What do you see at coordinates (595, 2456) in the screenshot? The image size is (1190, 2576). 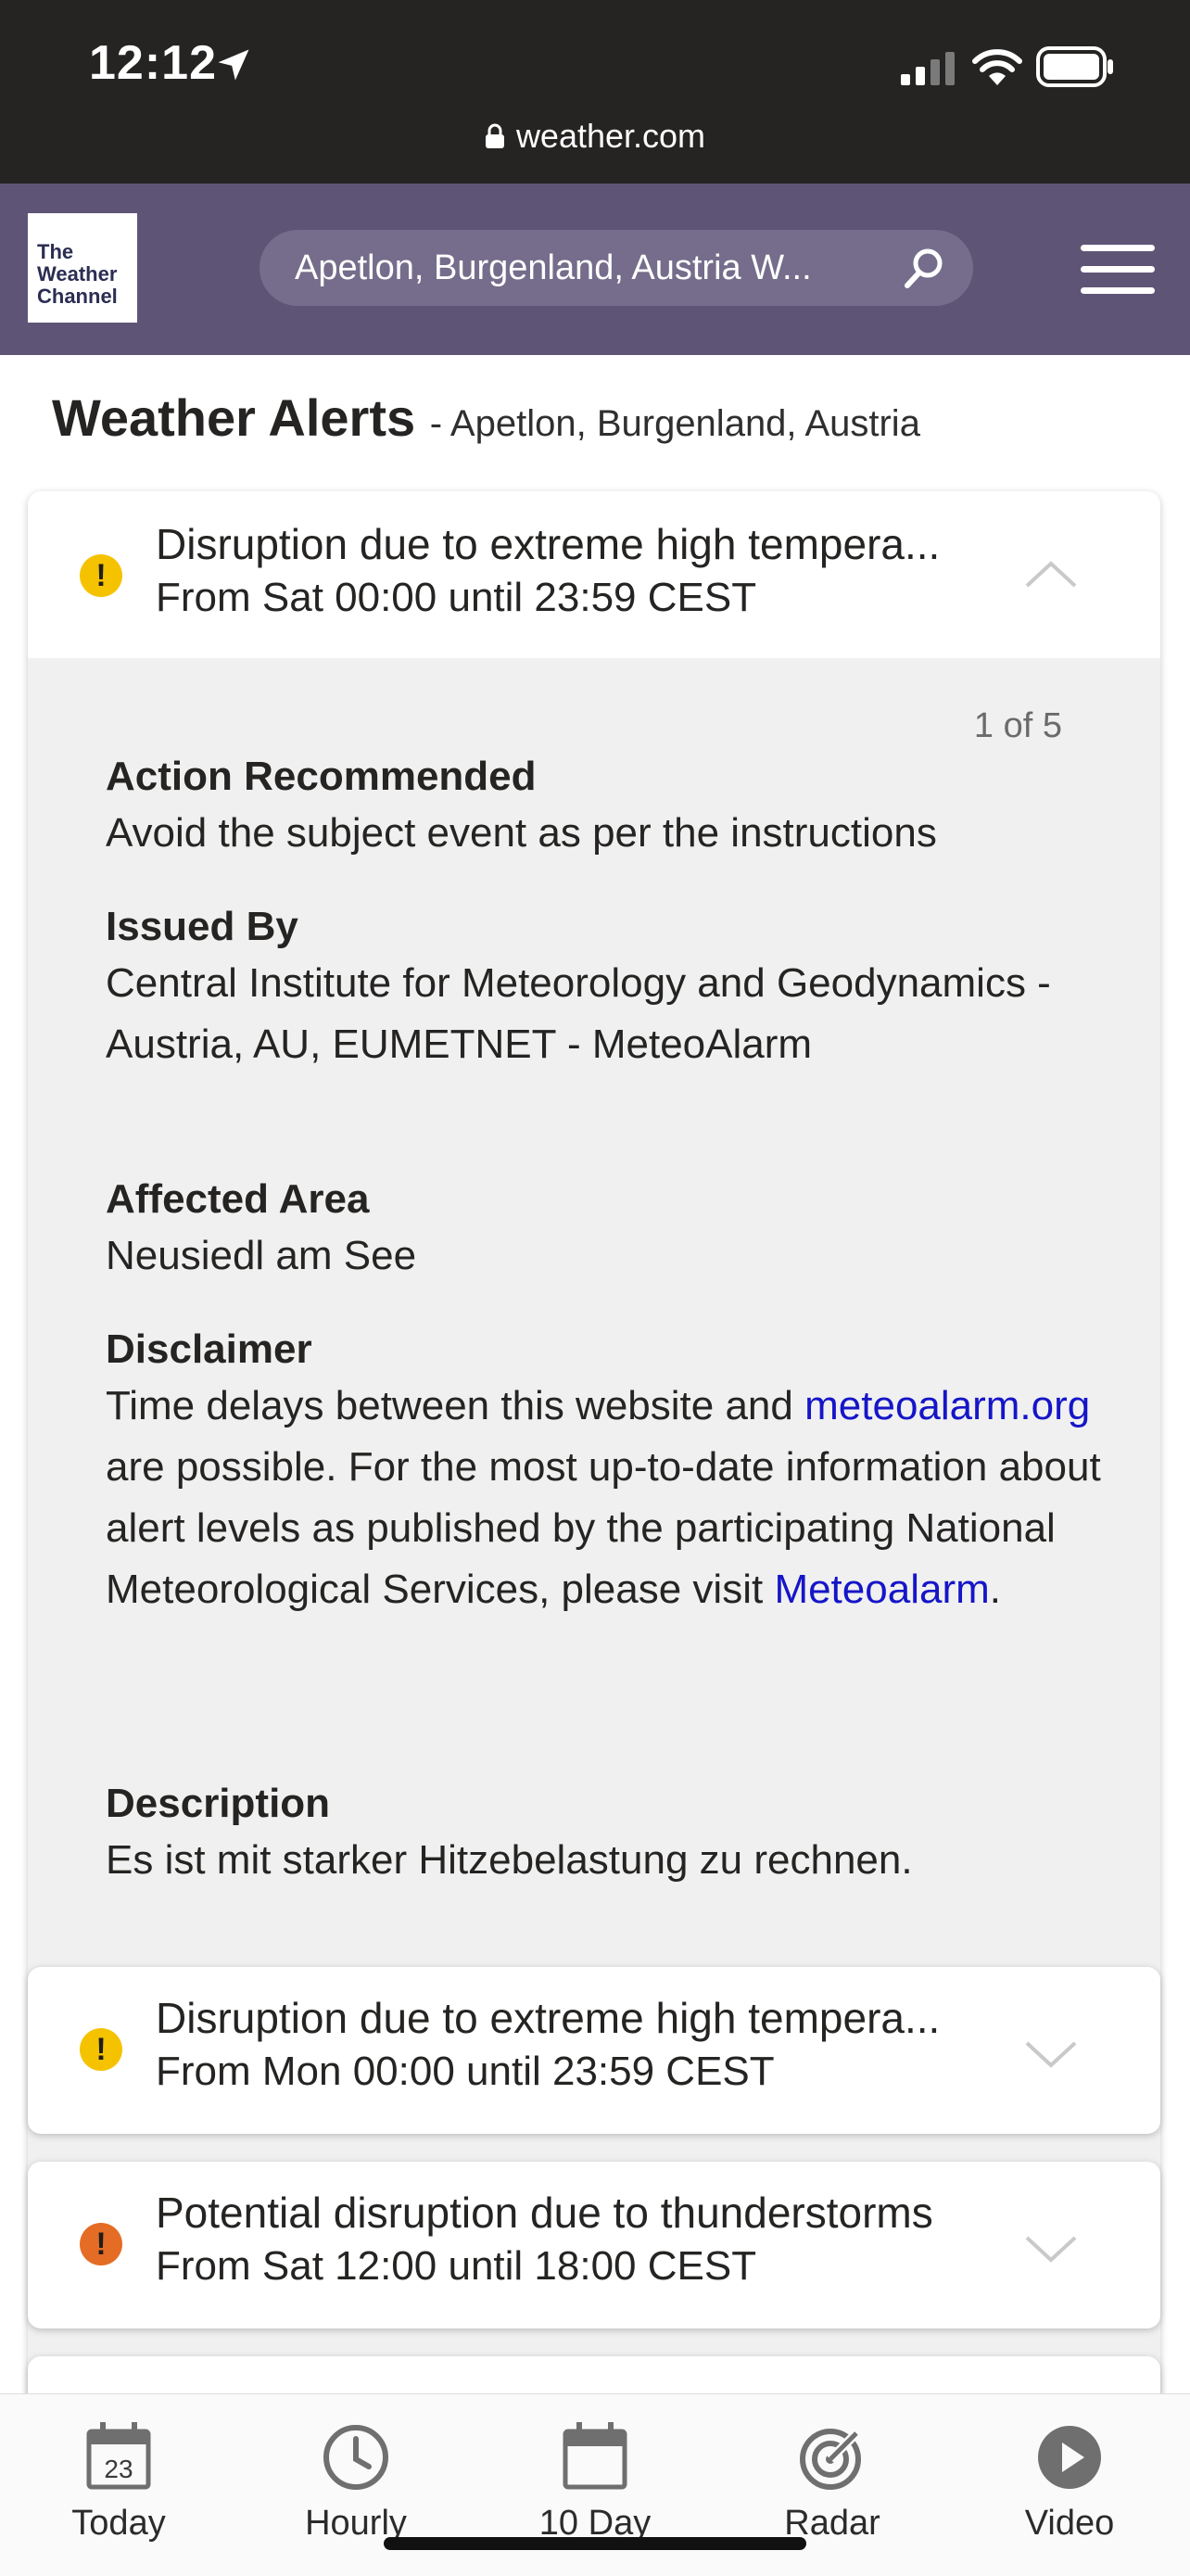 I see `calendar-icon` at bounding box center [595, 2456].